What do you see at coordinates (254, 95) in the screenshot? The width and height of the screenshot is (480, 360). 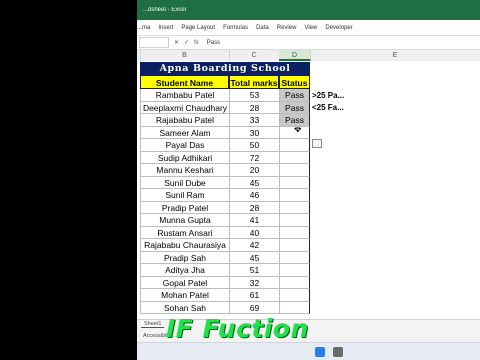 I see `total-marks-cell: 53` at bounding box center [254, 95].